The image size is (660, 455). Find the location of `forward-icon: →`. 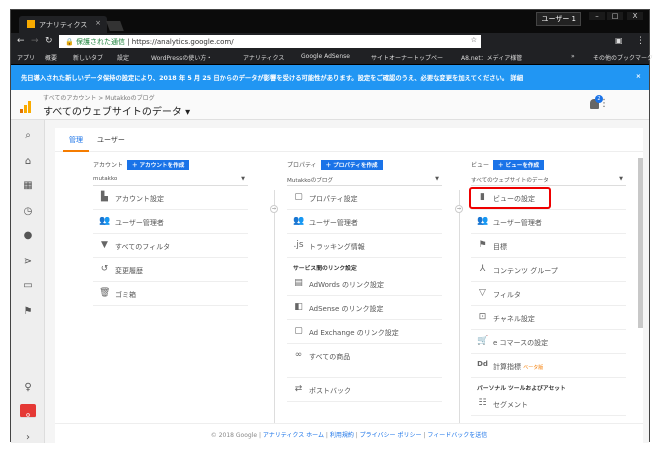

forward-icon: → is located at coordinates (35, 41).